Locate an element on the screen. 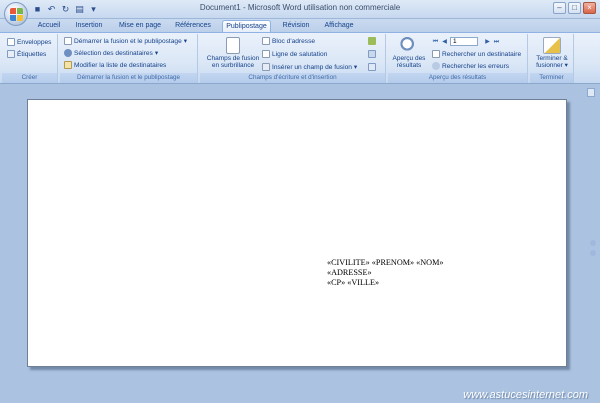  rules-icon is located at coordinates (372, 41).